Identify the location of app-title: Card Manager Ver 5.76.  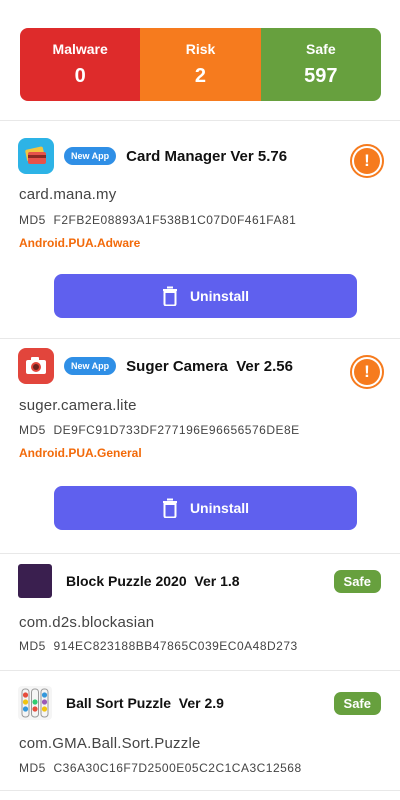
(207, 156).